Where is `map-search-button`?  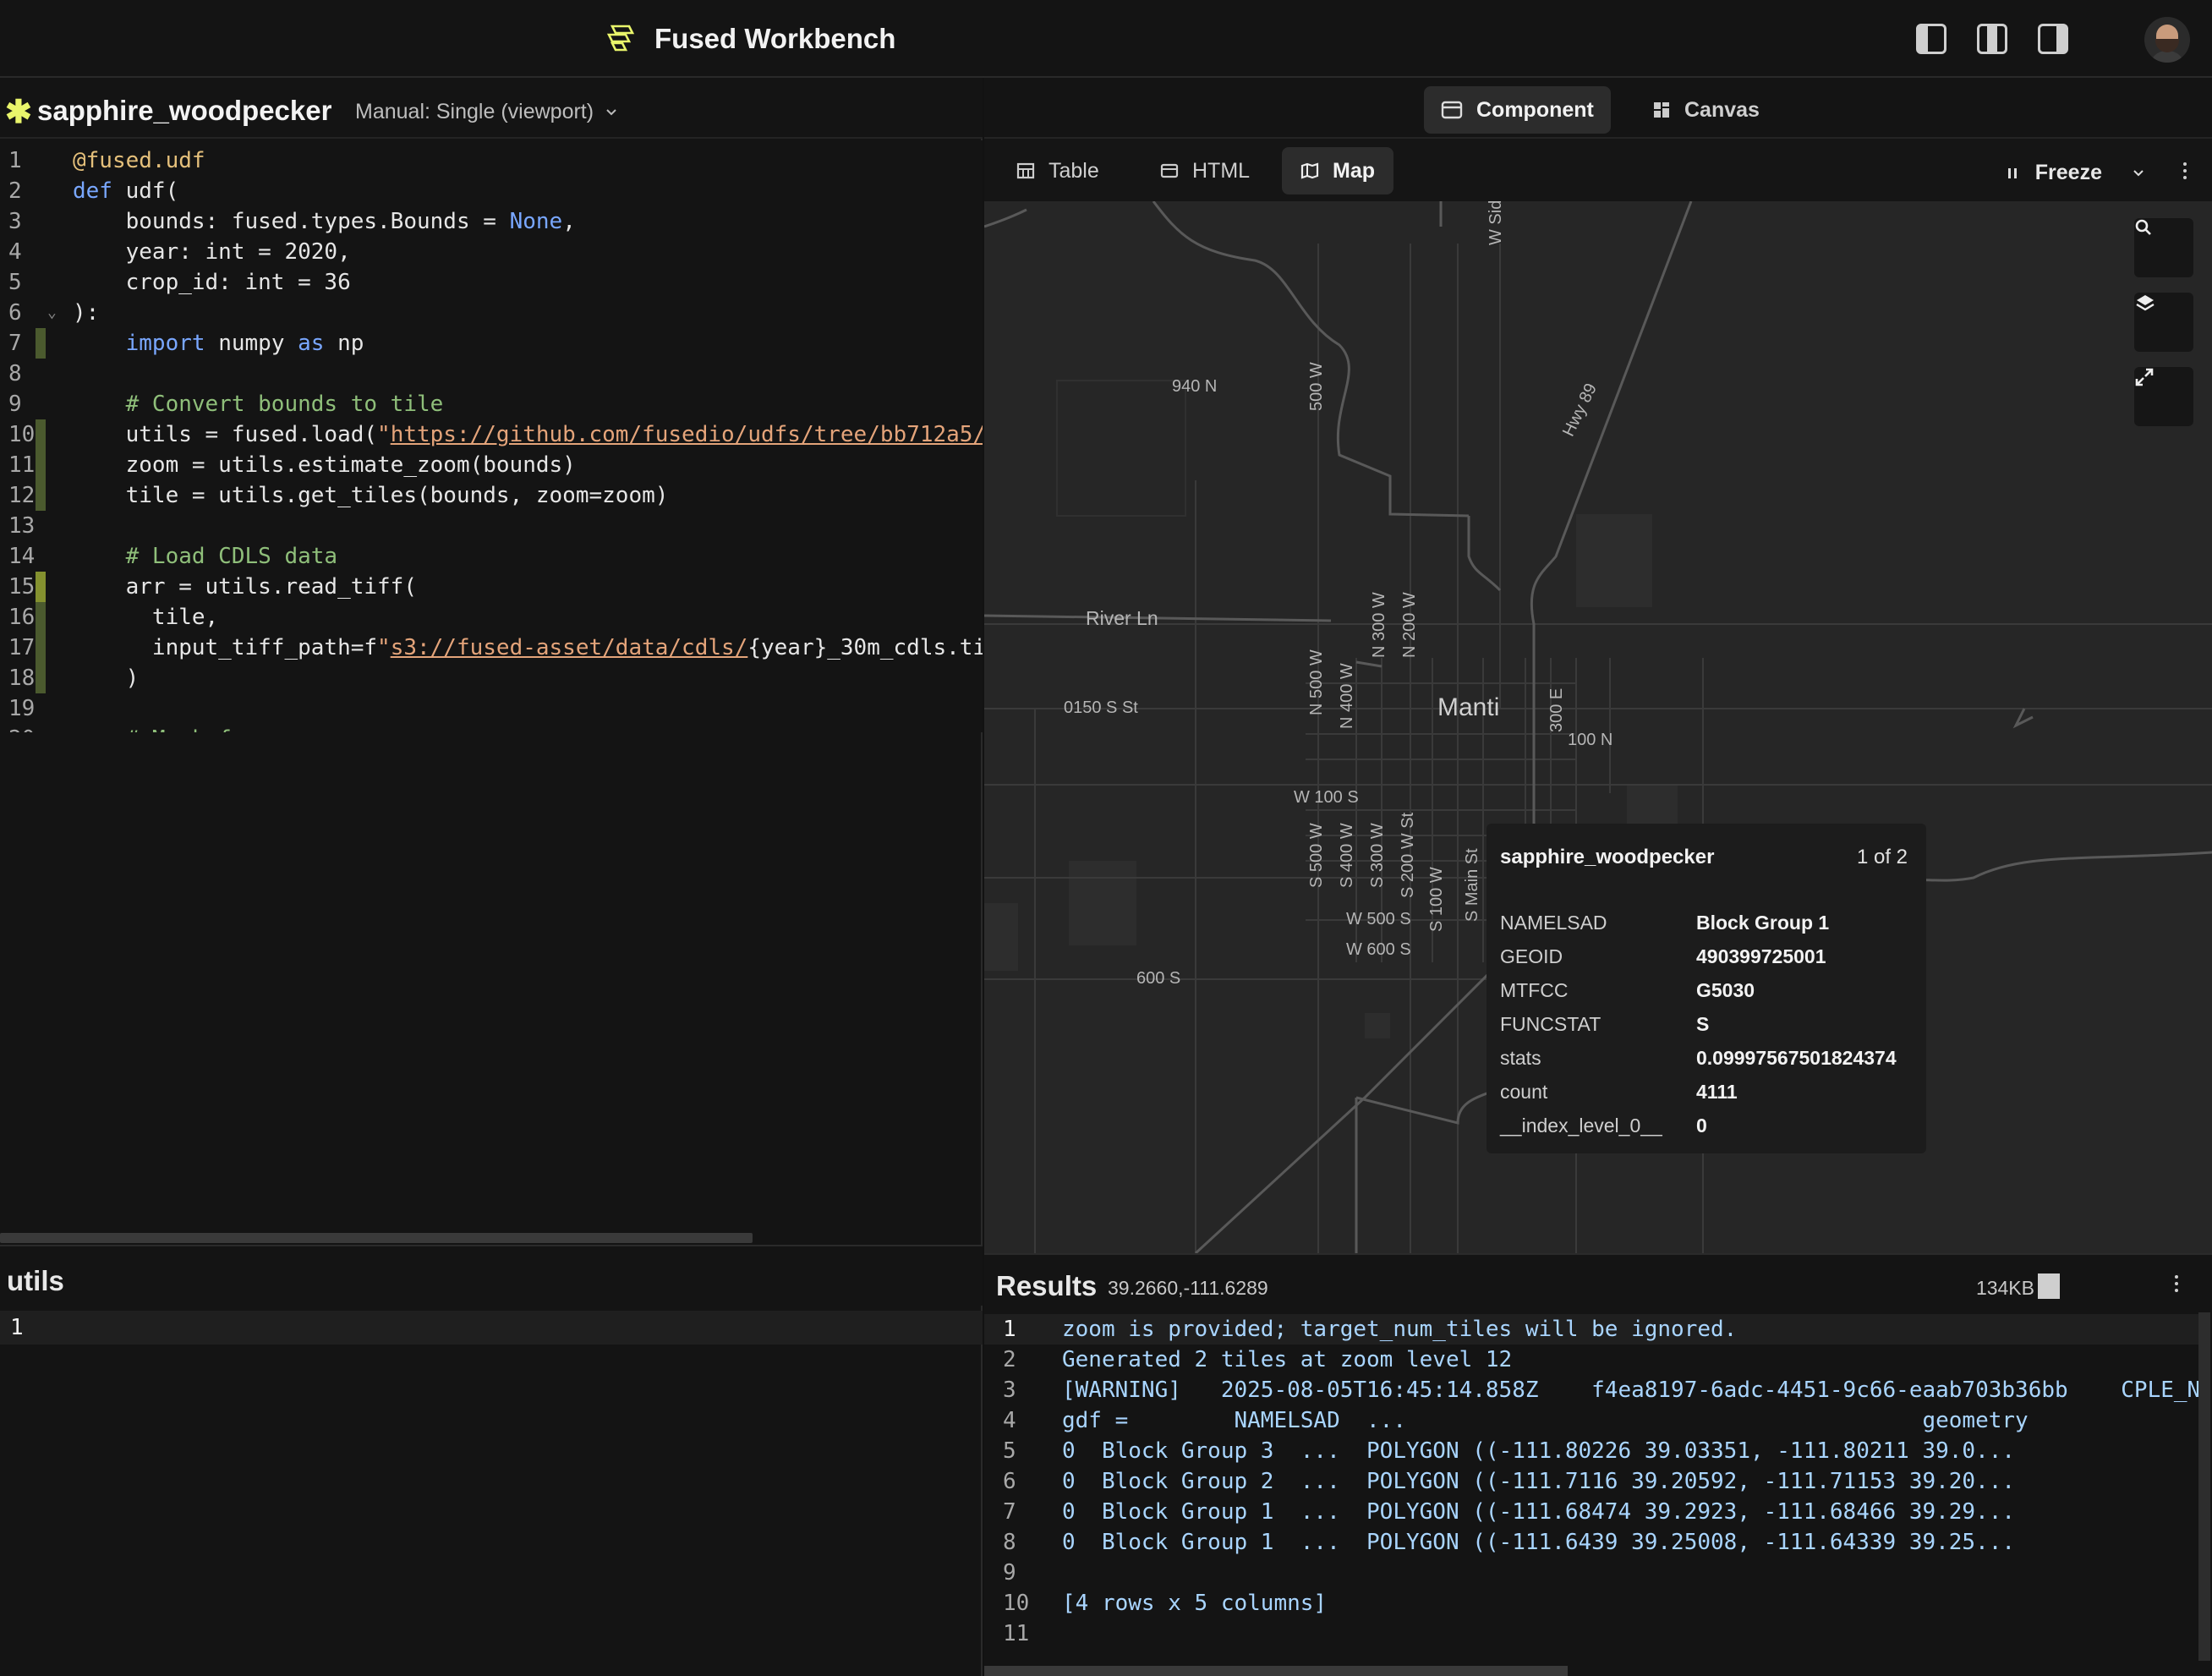 map-search-button is located at coordinates (2163, 247).